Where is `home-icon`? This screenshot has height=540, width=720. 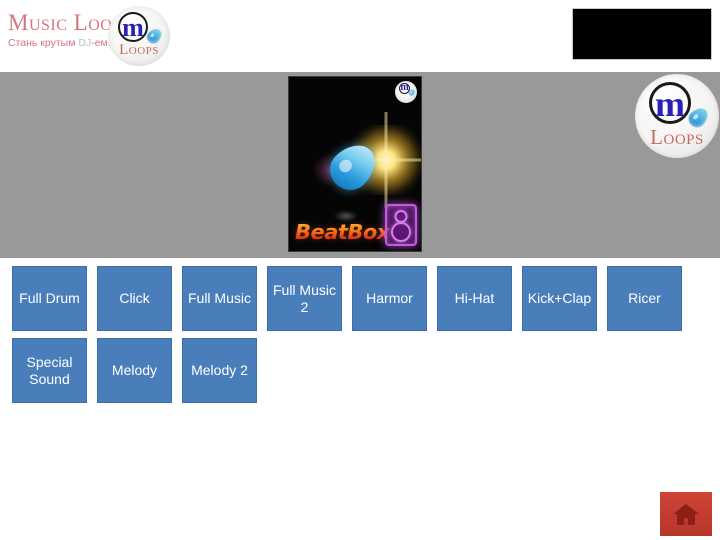
home-icon is located at coordinates (686, 514).